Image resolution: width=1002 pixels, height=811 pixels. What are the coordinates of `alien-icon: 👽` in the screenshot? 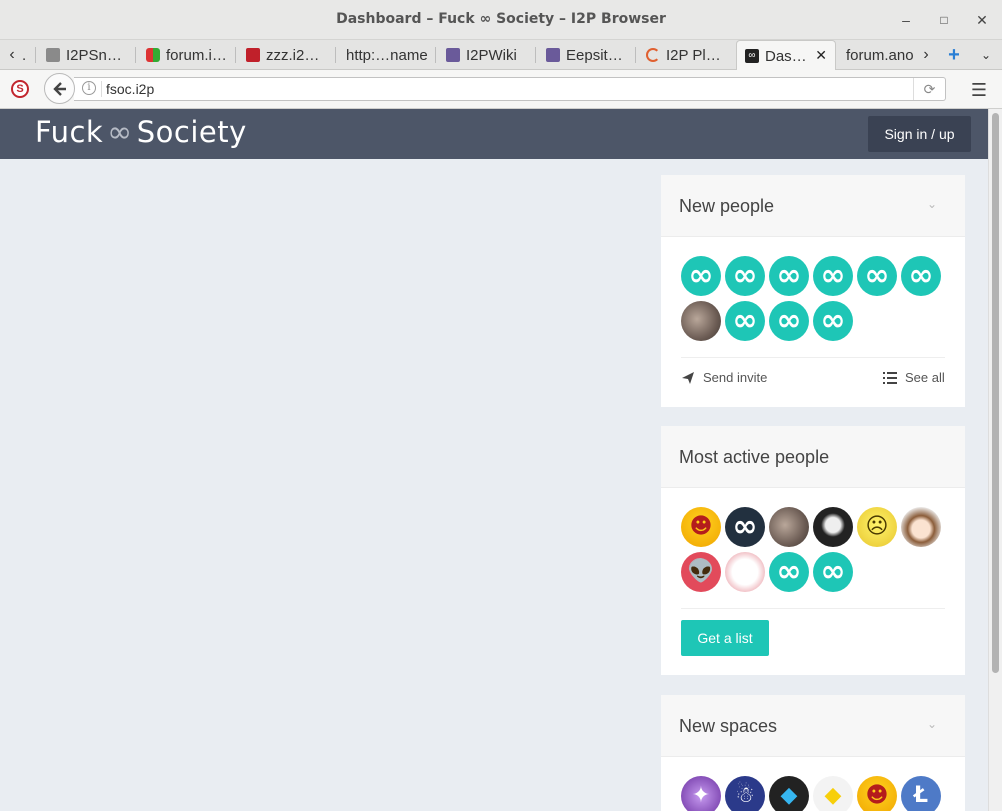 It's located at (701, 571).